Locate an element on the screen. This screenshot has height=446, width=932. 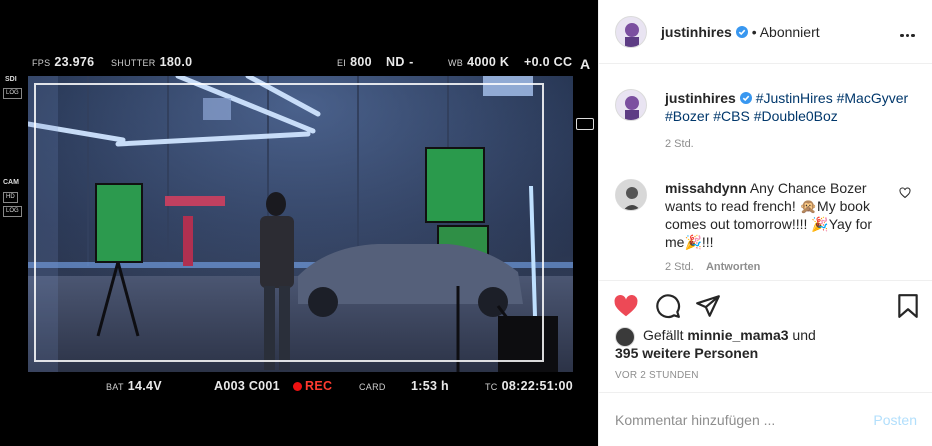
add-comment-bar: Posten is located at coordinates (765, 419).